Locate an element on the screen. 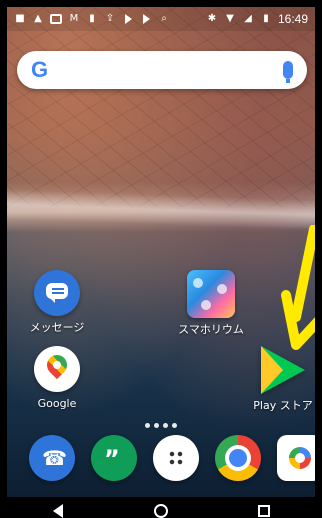  navigation-bar is located at coordinates (161, 507).